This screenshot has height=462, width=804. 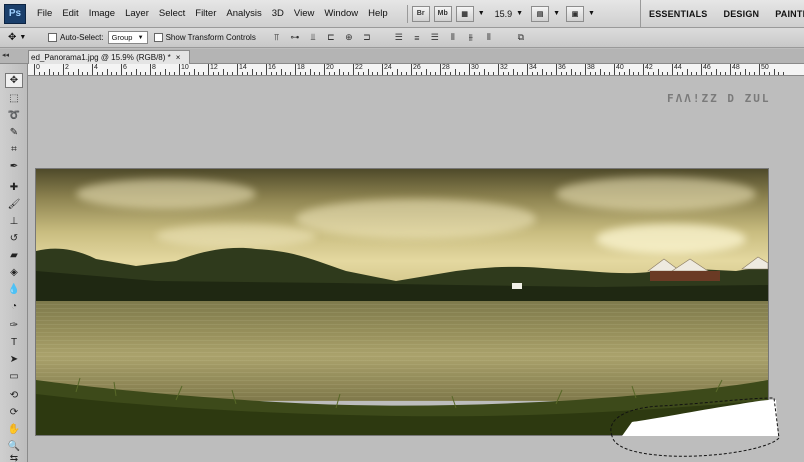 I want to click on dodge-icon: ◔, so click(x=14, y=306).